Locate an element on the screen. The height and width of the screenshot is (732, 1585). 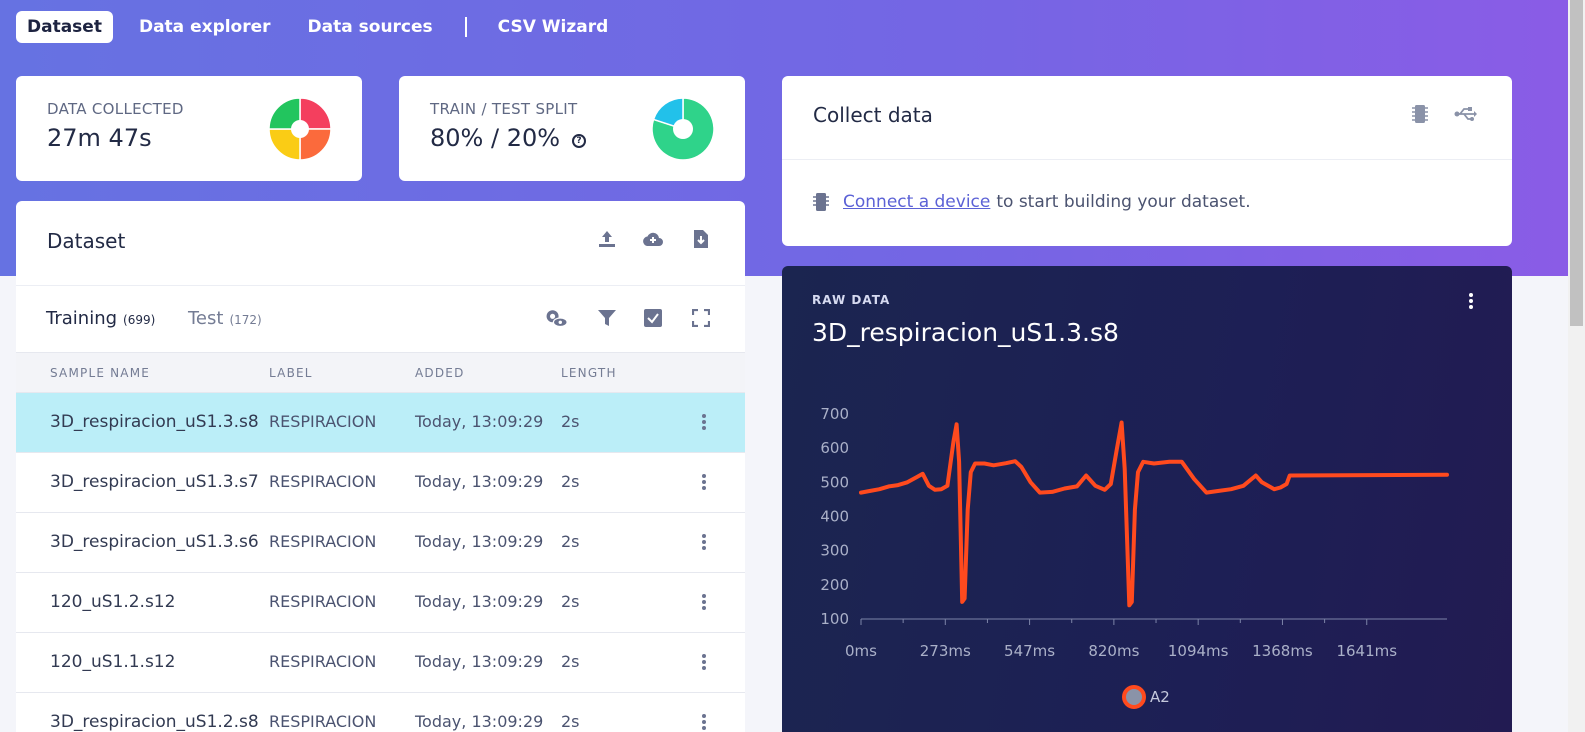
data-collected-pie is located at coordinates (300, 129).